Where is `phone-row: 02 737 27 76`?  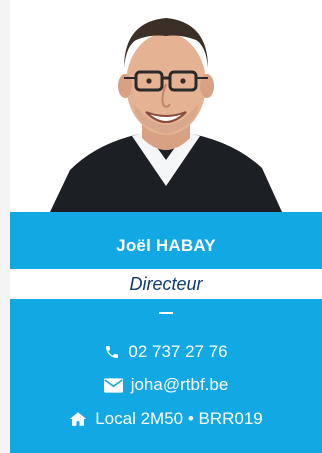 phone-row: 02 737 27 76 is located at coordinates (166, 352).